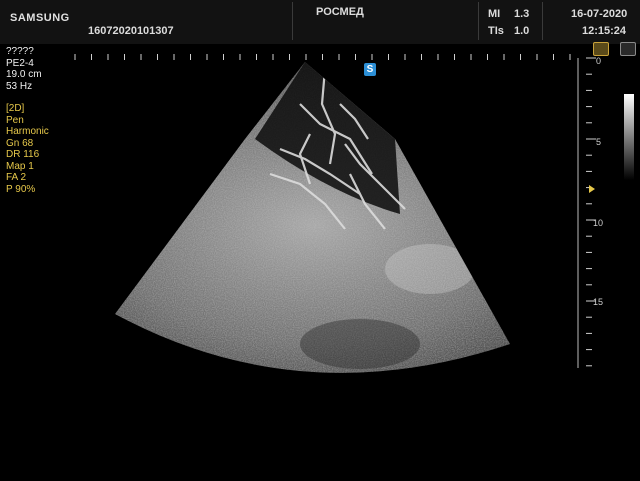 This screenshot has height=481, width=640. What do you see at coordinates (598, 302) in the screenshot?
I see `depth-label-15: 15` at bounding box center [598, 302].